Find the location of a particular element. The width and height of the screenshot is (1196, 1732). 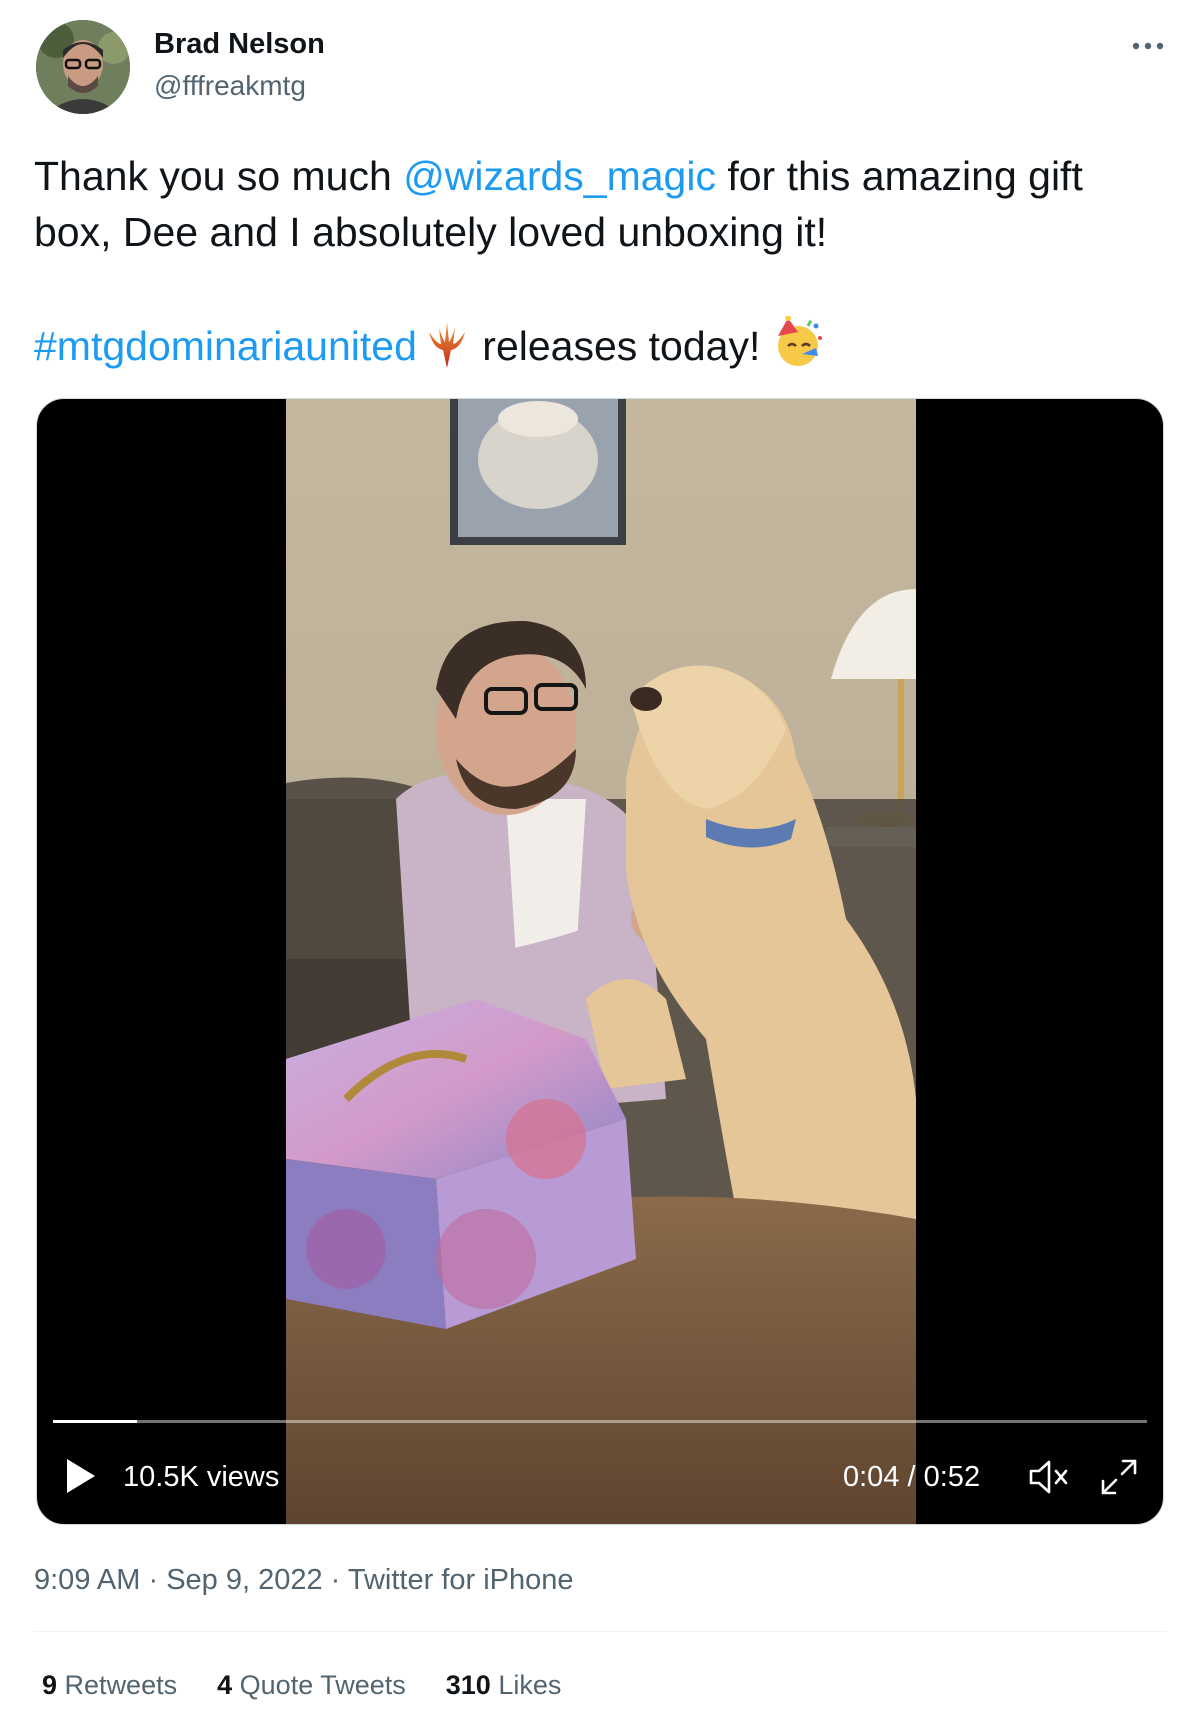

video-progress-bar is located at coordinates (600, 1421).